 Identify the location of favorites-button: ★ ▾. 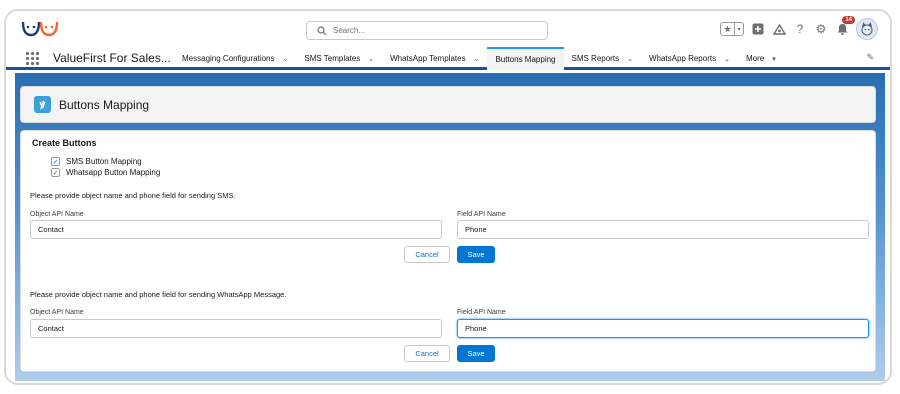
(732, 29).